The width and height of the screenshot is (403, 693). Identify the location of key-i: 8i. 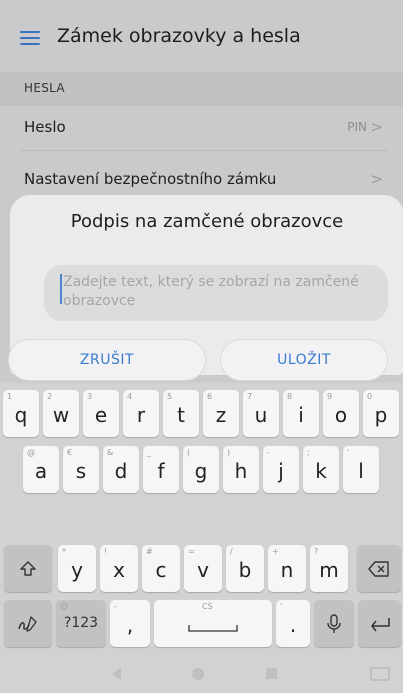
(301, 413).